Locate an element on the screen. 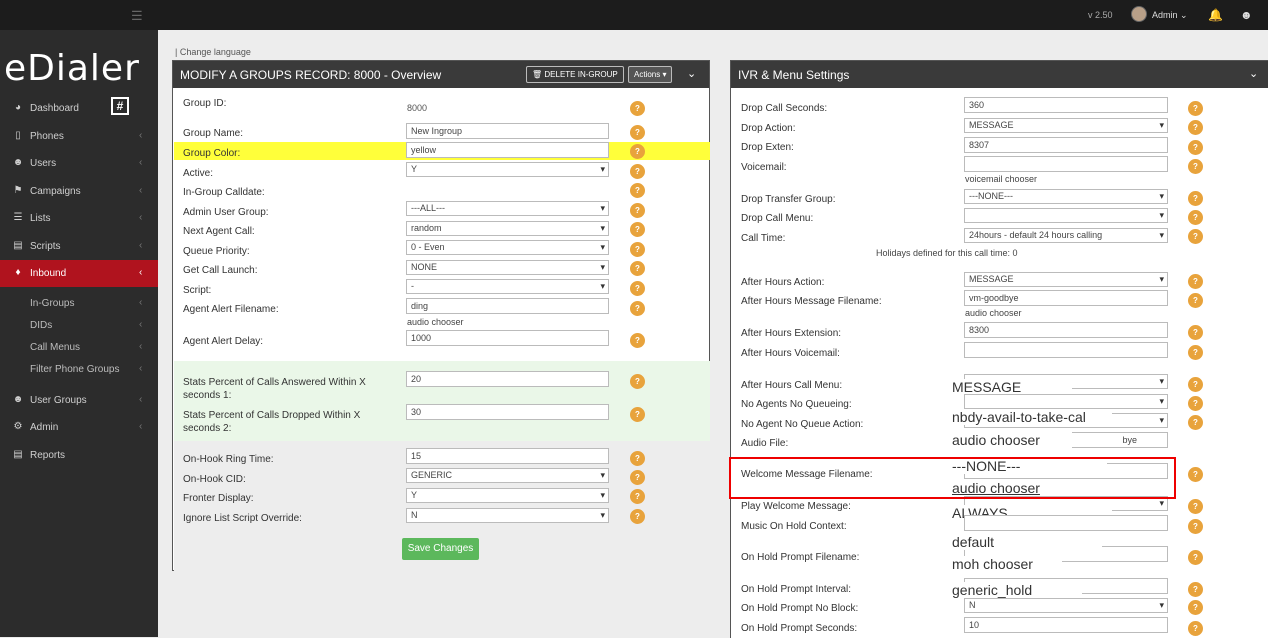 The image size is (1268, 638). user-menu: Admin ⌄ is located at coordinates (1170, 15).